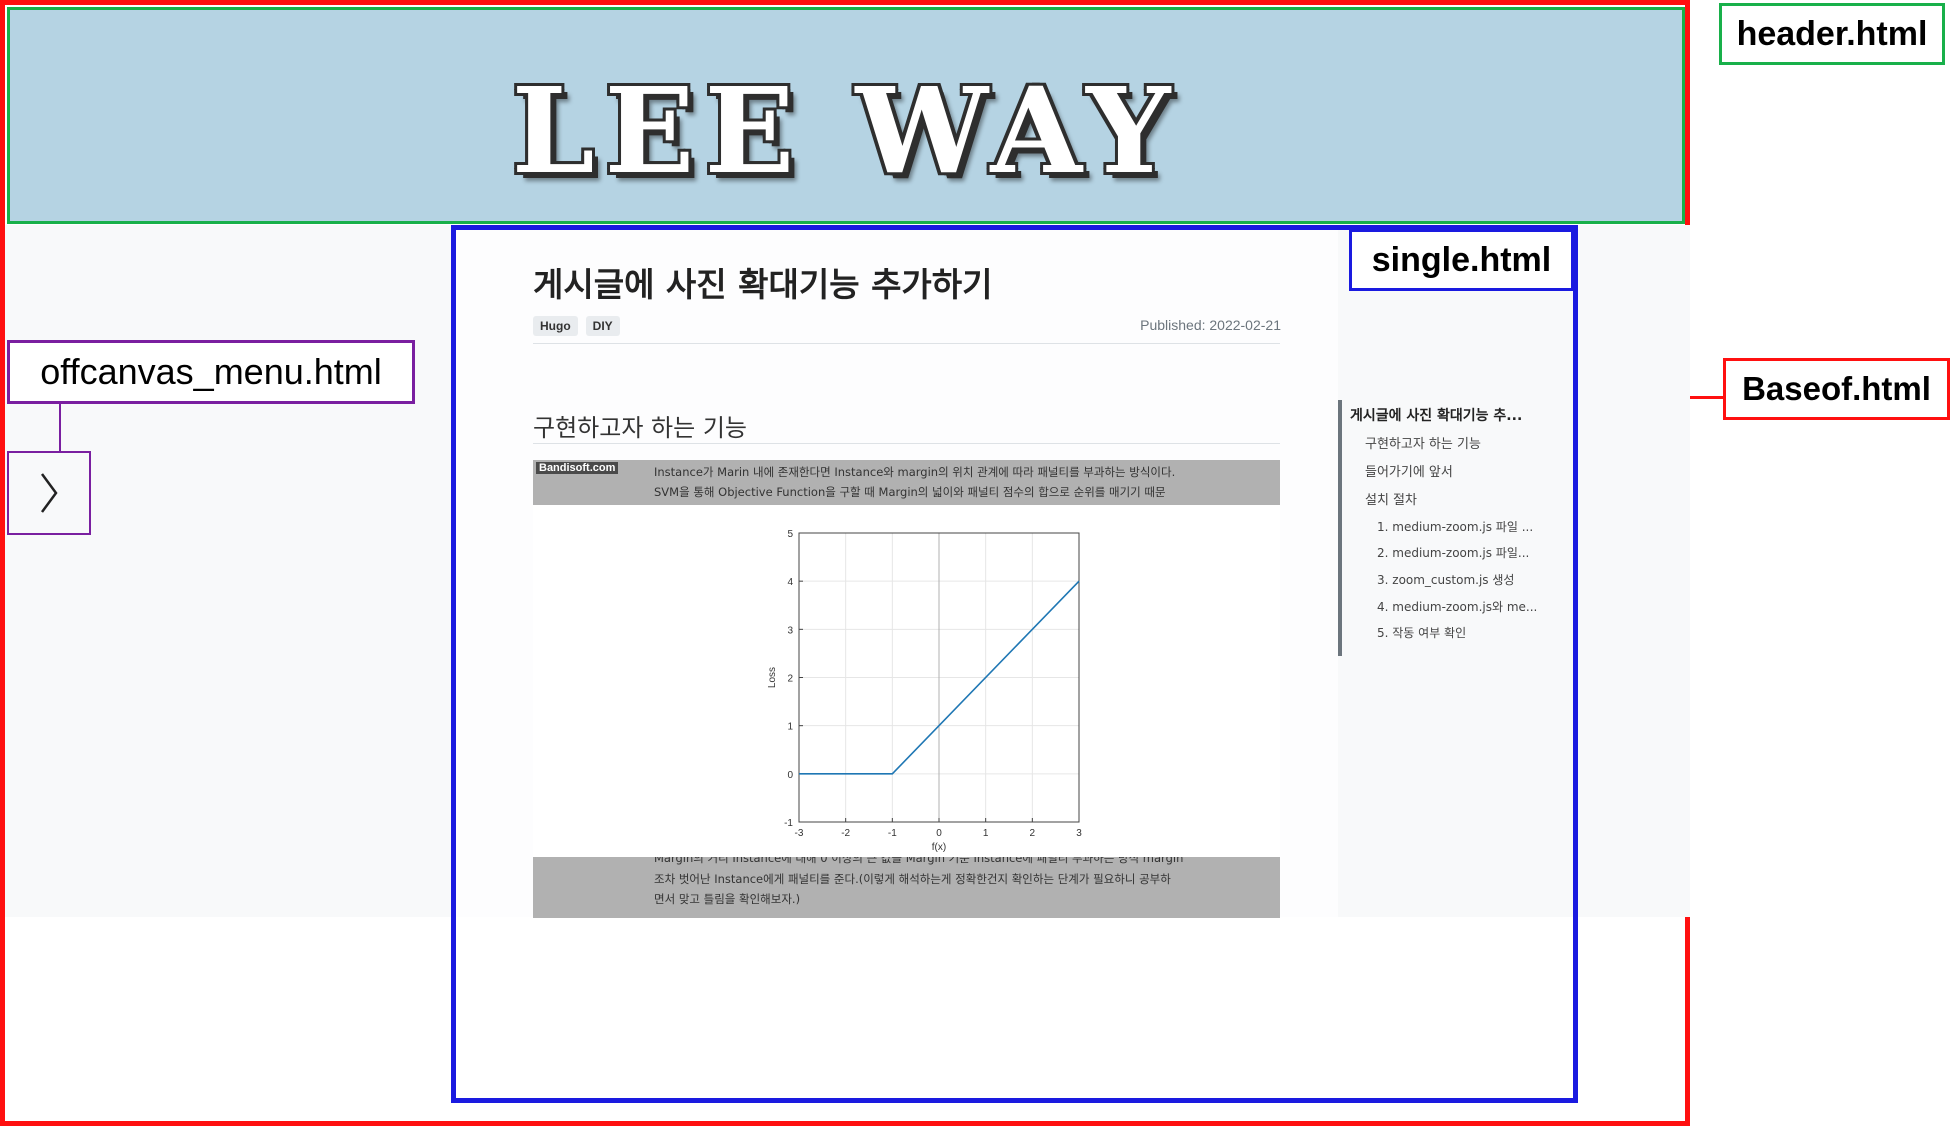 This screenshot has height=1130, width=1951. I want to click on label-baseof-html: Baseof.html, so click(1836, 389).